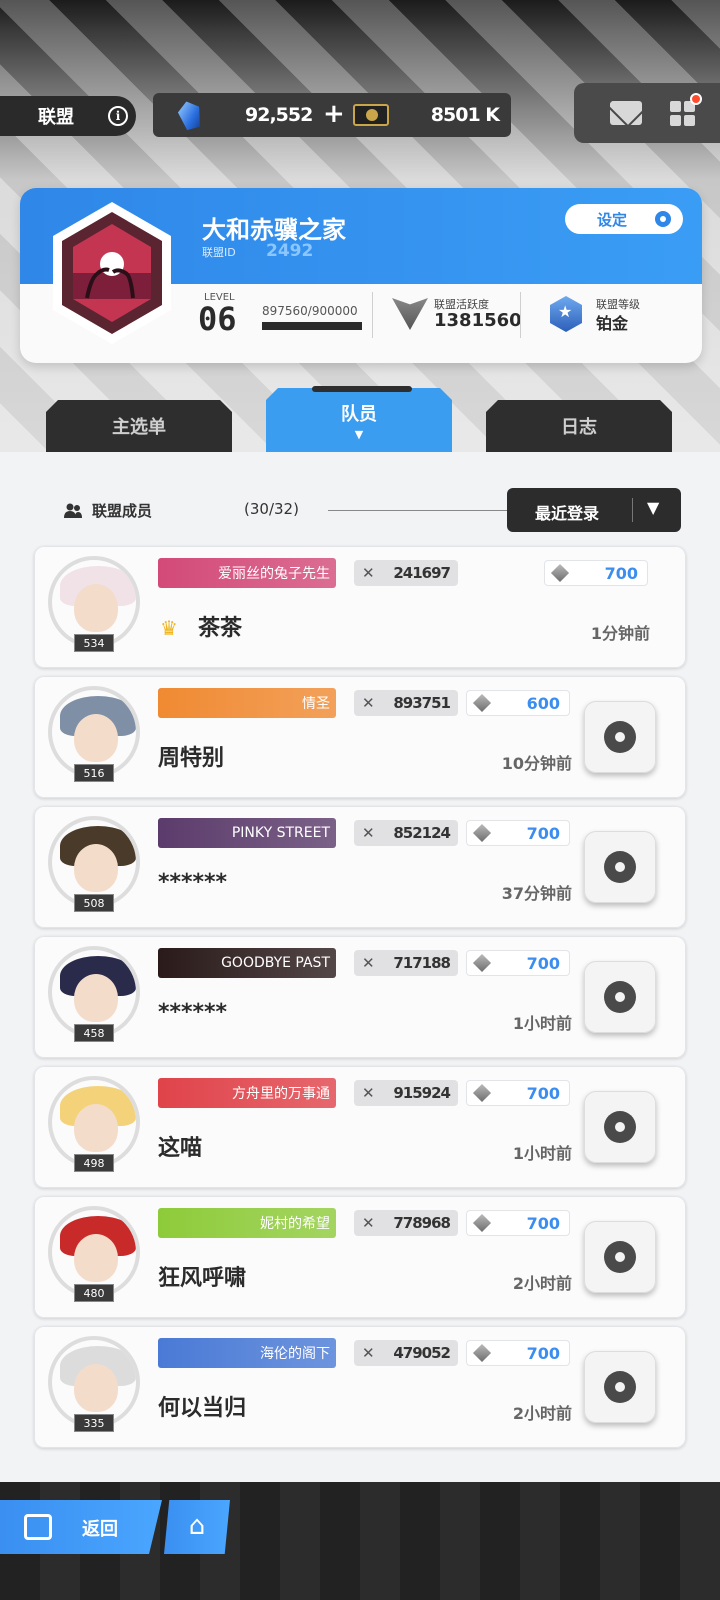 The image size is (720, 1600). I want to click on rank-value: 铂金, so click(612, 323).